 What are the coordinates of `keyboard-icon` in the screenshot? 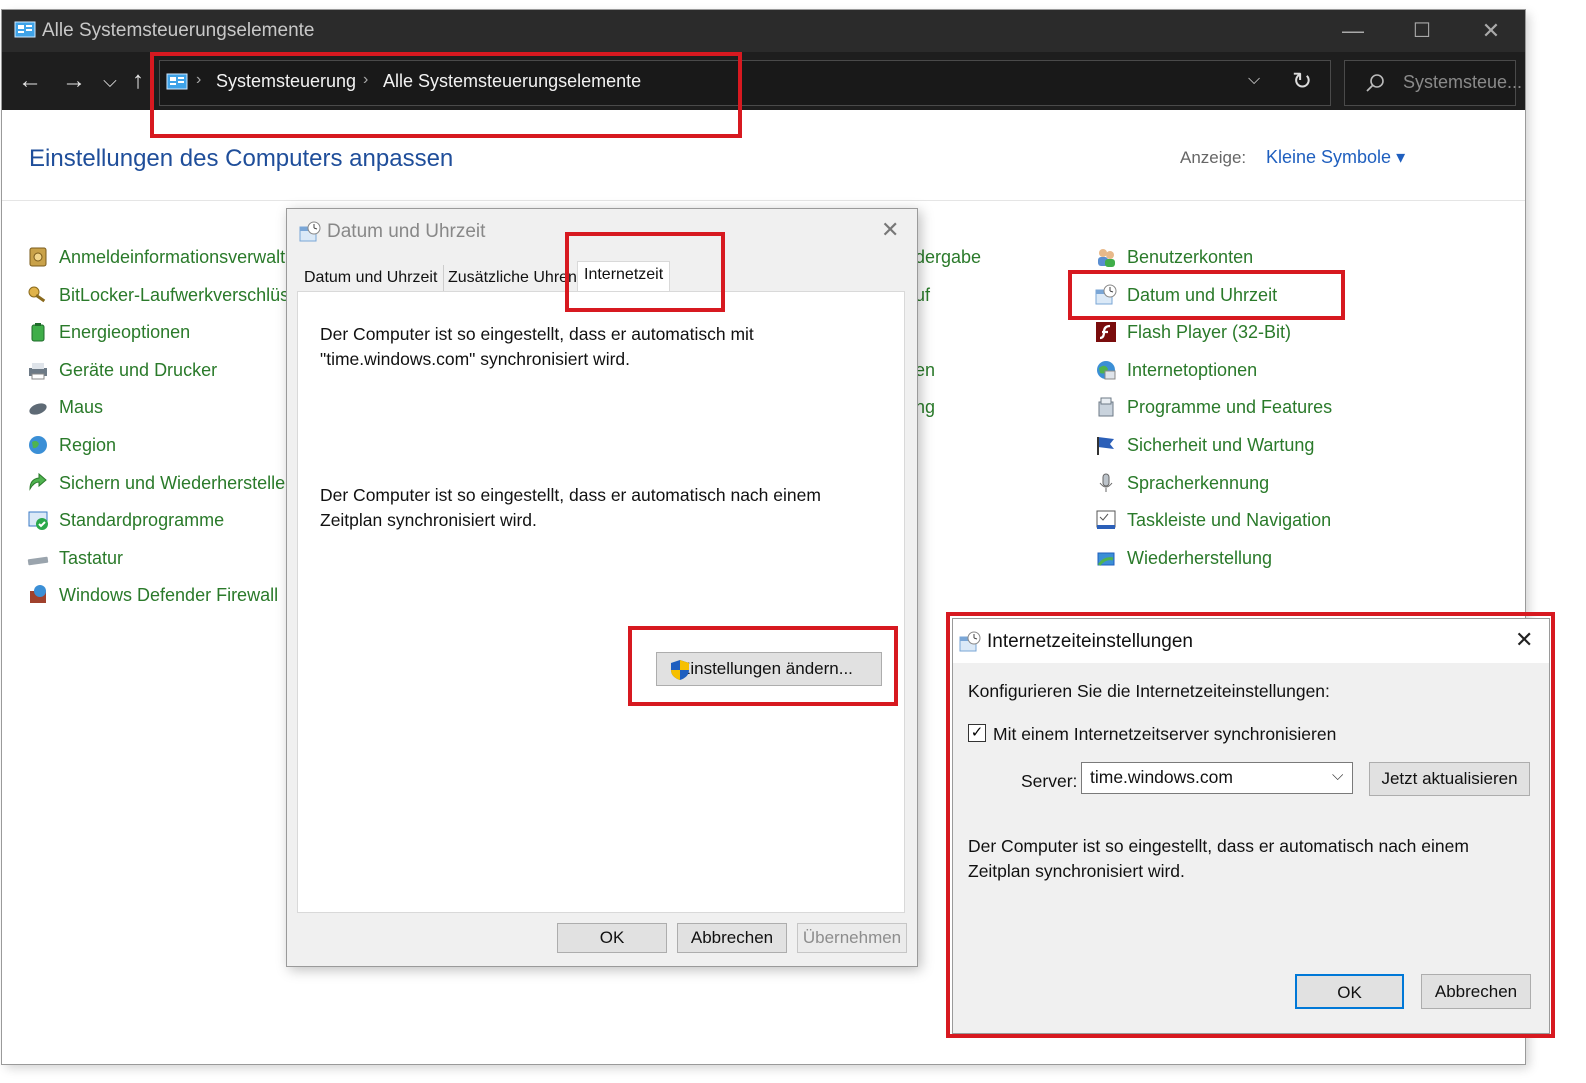 It's located at (38, 561).